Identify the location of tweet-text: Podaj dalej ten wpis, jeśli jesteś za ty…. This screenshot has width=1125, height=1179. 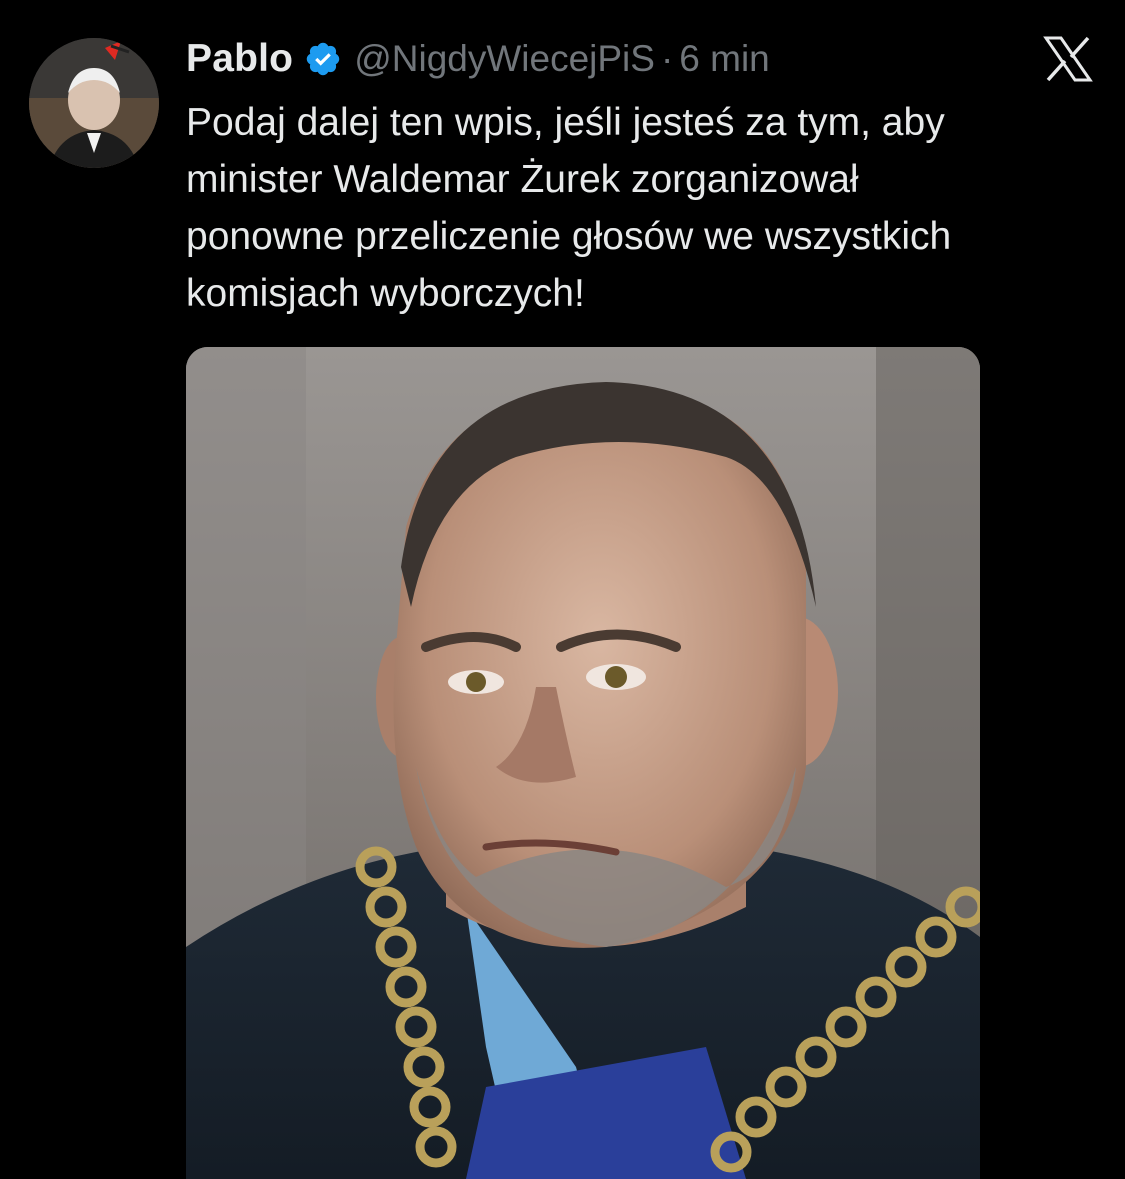
(569, 208).